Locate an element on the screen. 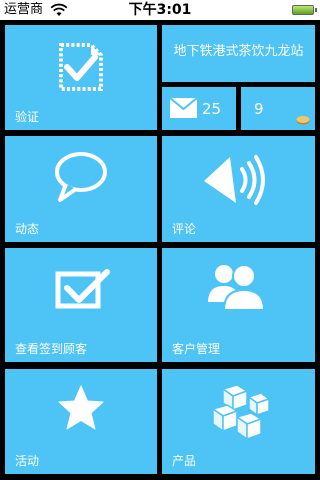 The image size is (320, 480). tile-dynamic: 动态 is located at coordinates (81, 189).